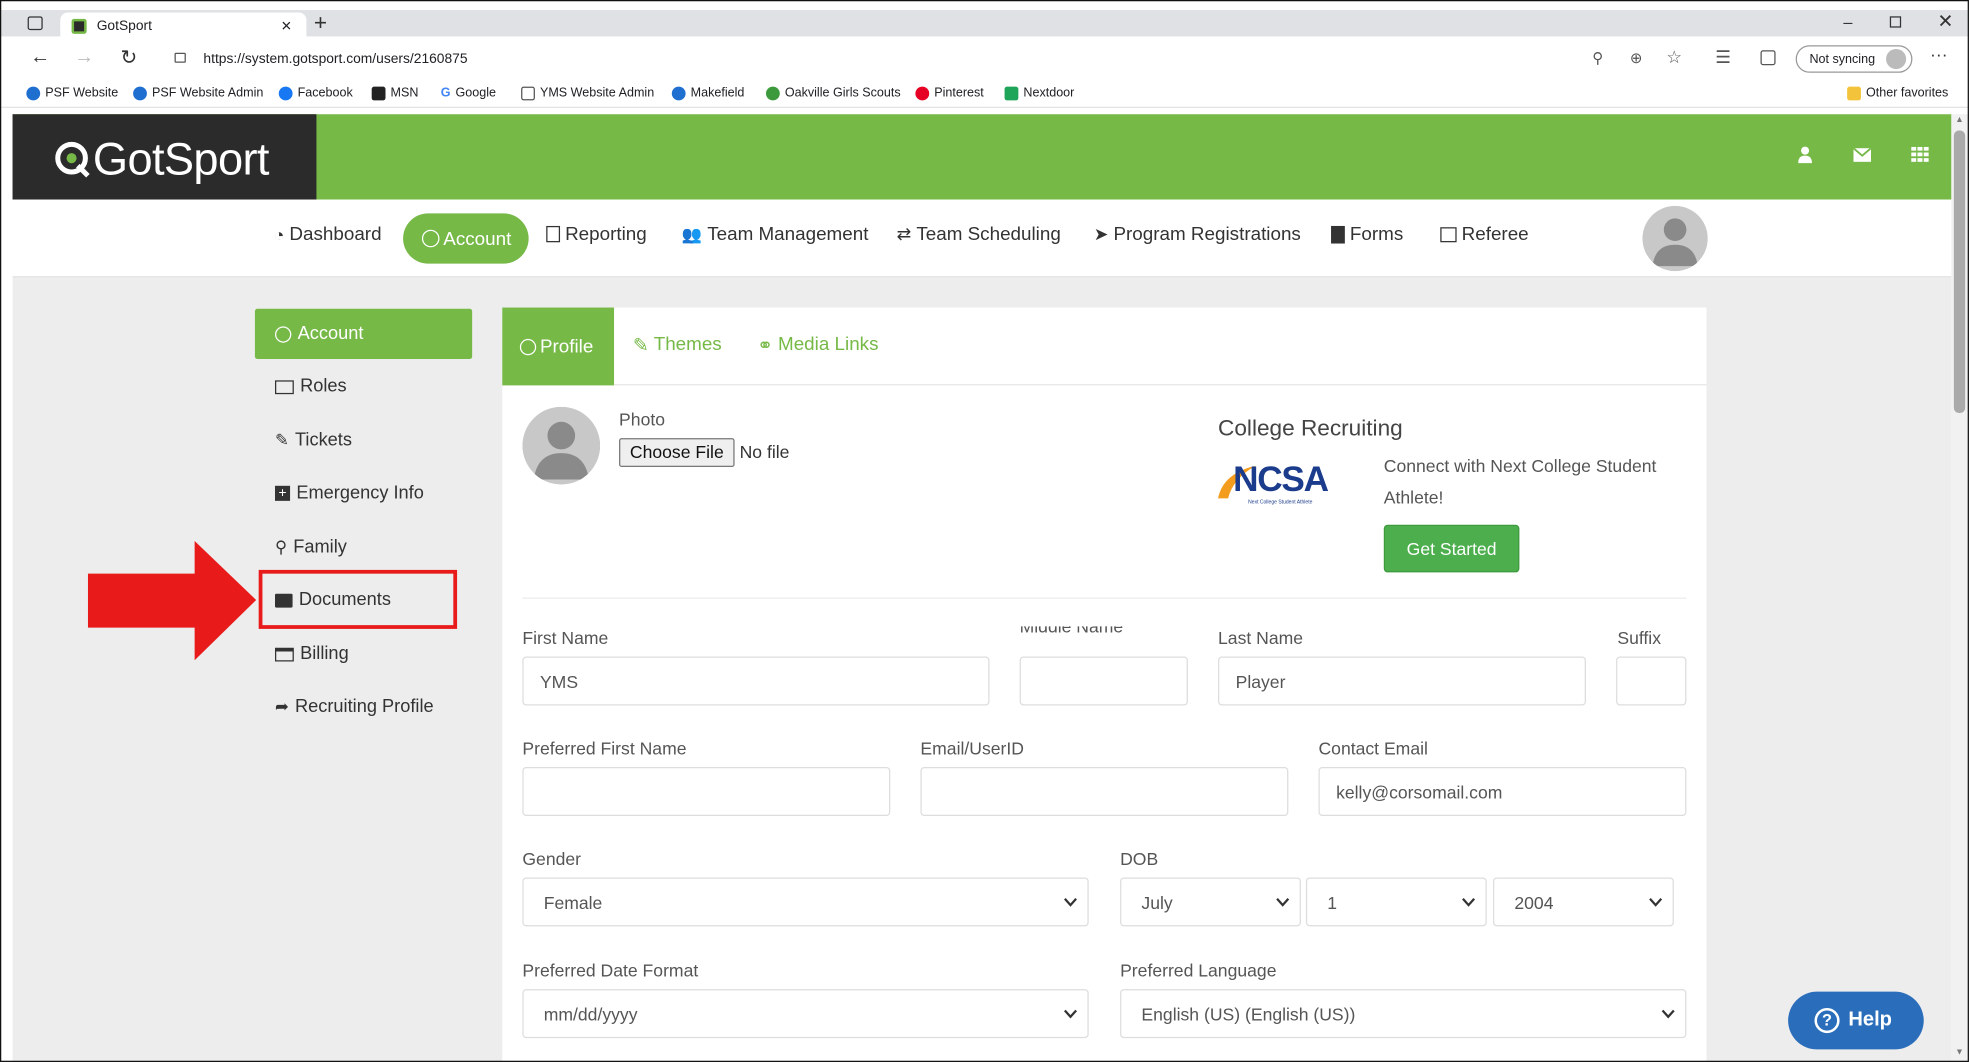  What do you see at coordinates (1049, 93) in the screenshot?
I see `bookmark-label: Nextdoor` at bounding box center [1049, 93].